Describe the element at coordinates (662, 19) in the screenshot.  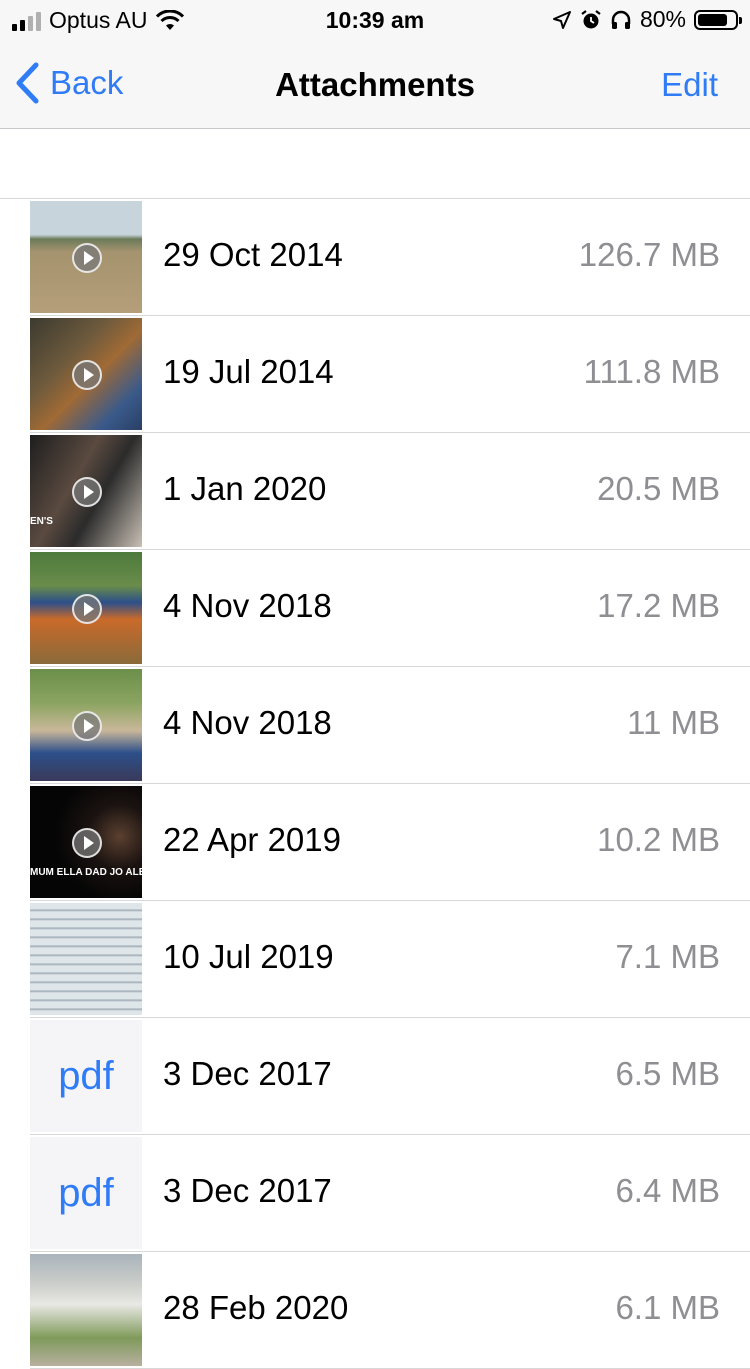
I see `battery-percent: 80%` at that location.